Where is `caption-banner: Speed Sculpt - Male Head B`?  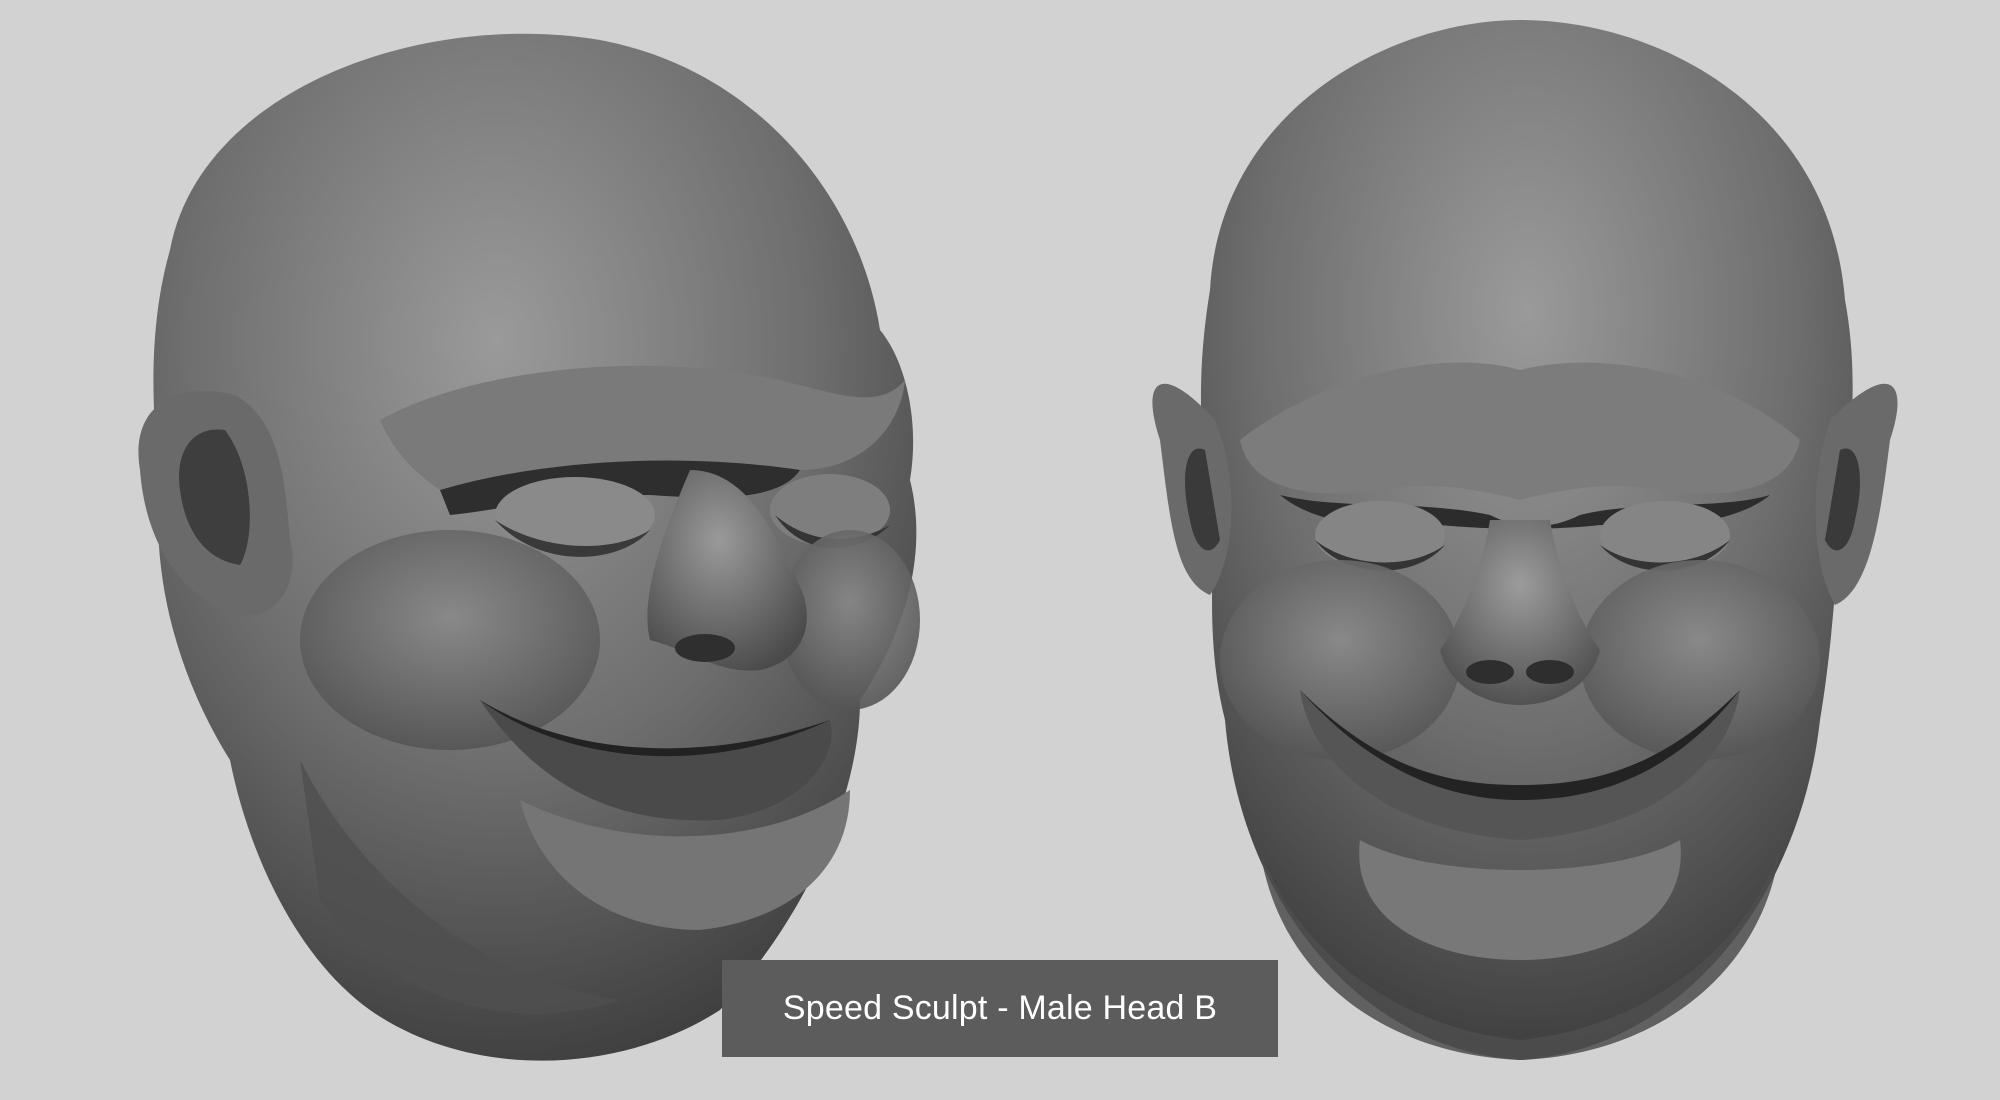
caption-banner: Speed Sculpt - Male Head B is located at coordinates (1000, 1008).